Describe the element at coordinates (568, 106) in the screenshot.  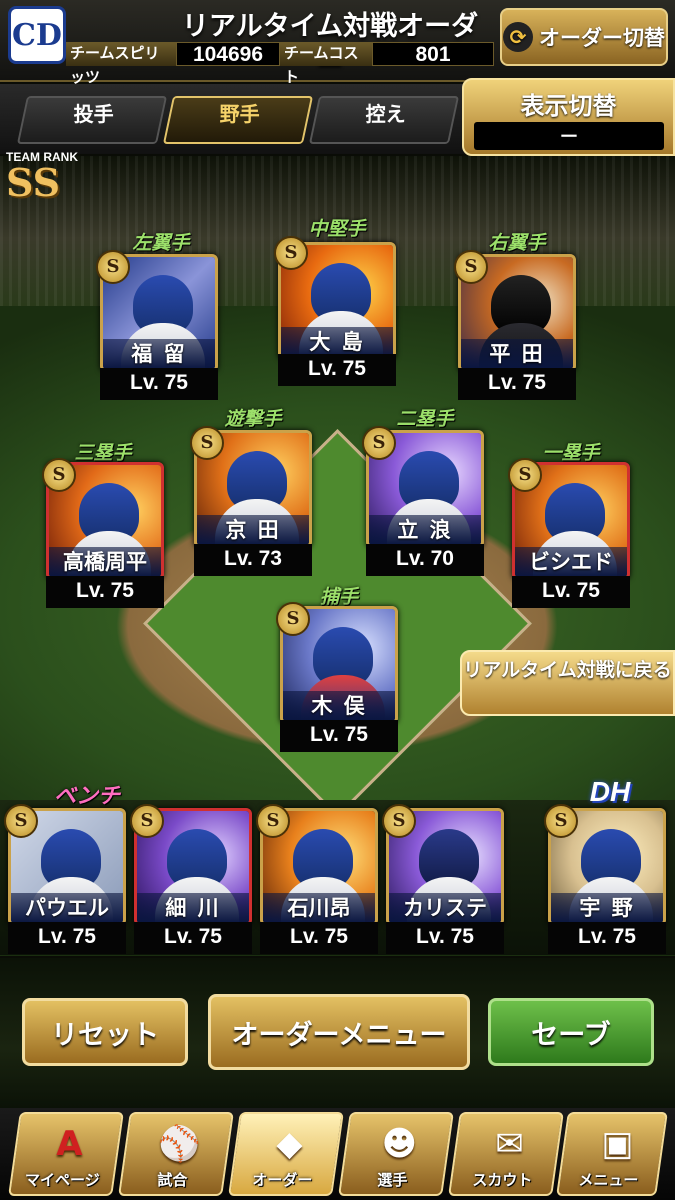
I see `display-toggle-label: 表示切替` at that location.